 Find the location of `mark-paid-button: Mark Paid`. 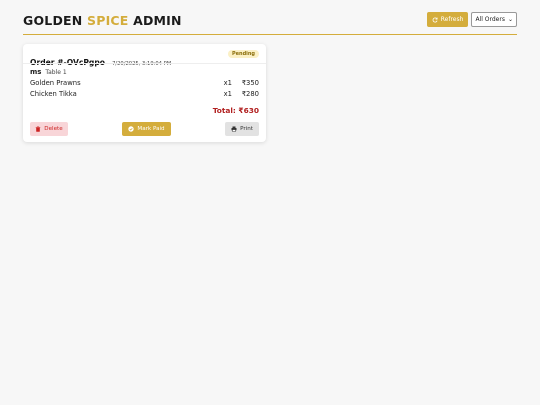

mark-paid-button: Mark Paid is located at coordinates (146, 129).